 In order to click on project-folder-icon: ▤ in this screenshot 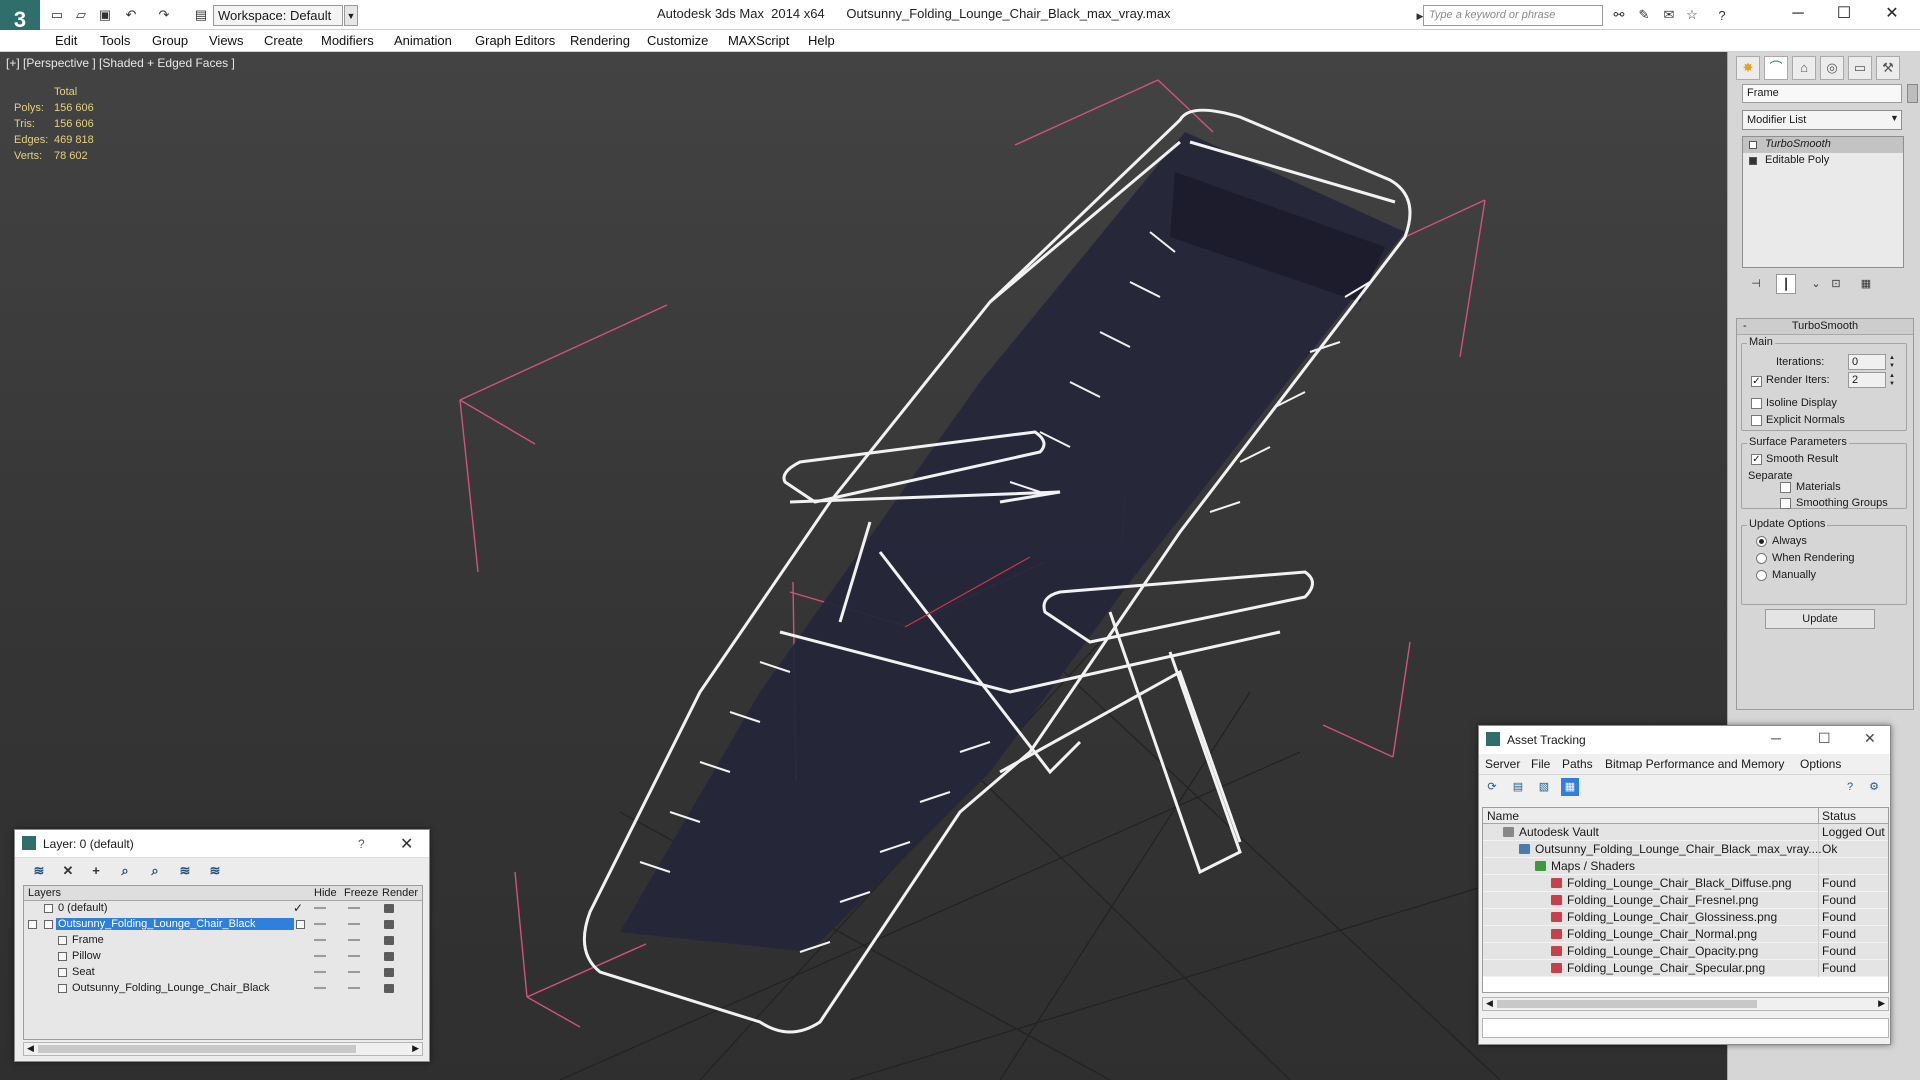, I will do `click(201, 15)`.